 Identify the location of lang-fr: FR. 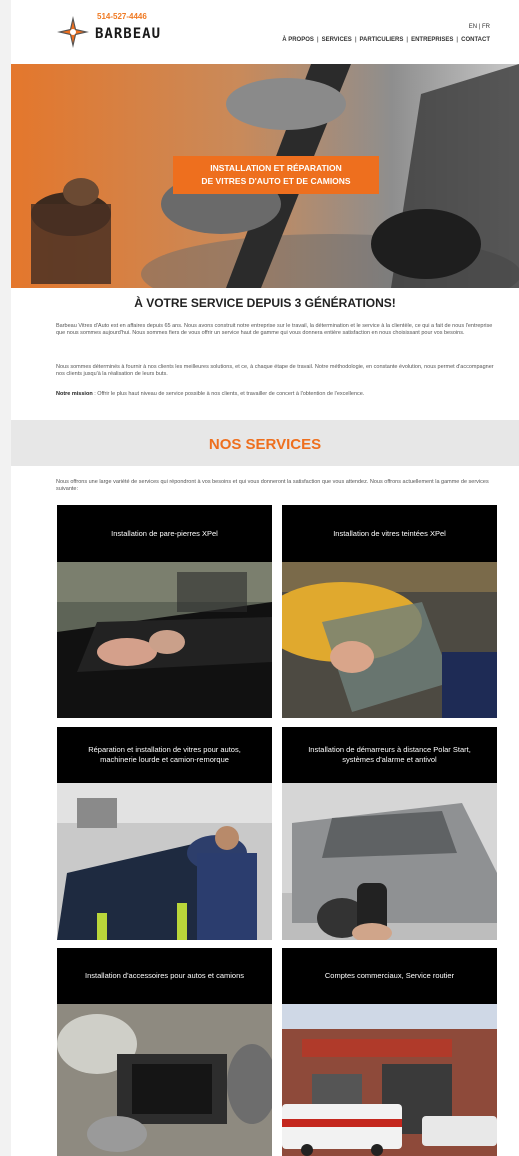
(486, 27).